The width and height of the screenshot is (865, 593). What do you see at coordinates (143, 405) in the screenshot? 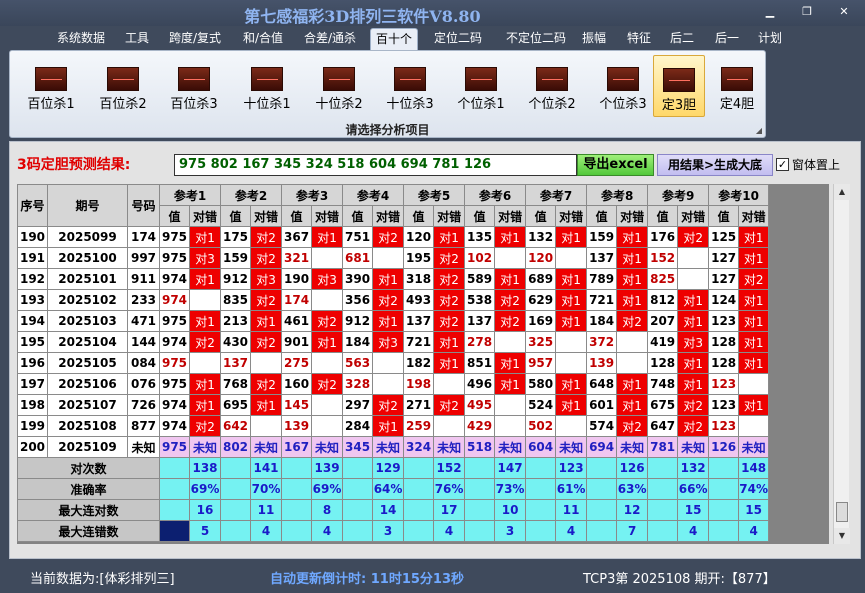
I see `row-number: 726` at bounding box center [143, 405].